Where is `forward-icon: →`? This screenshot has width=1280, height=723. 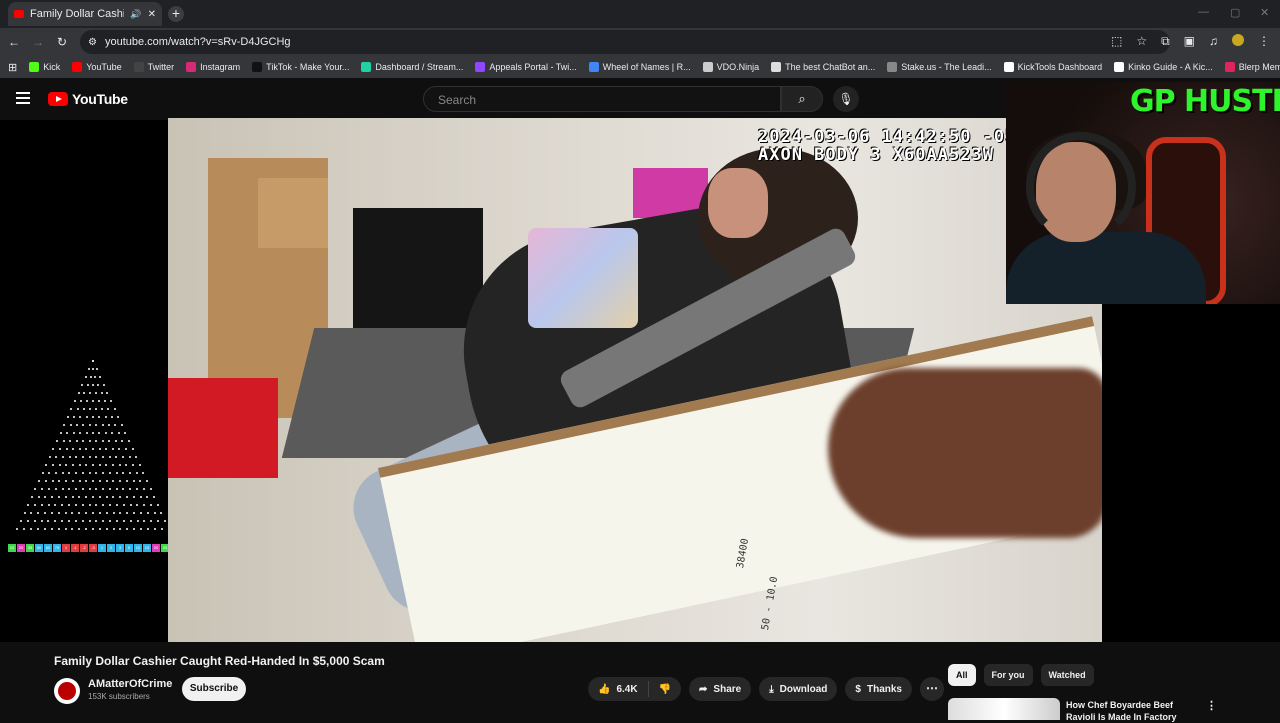
forward-icon: → is located at coordinates (38, 42).